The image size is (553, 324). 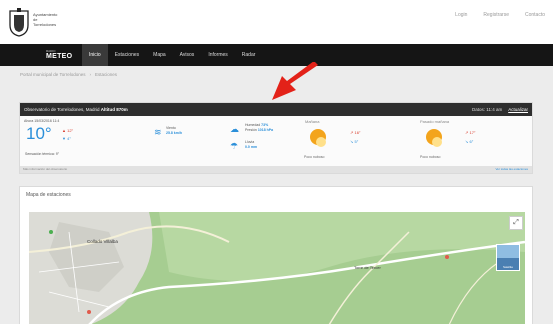 What do you see at coordinates (314, 157) in the screenshot?
I see `forecast-1-desc: Poco nuboso` at bounding box center [314, 157].